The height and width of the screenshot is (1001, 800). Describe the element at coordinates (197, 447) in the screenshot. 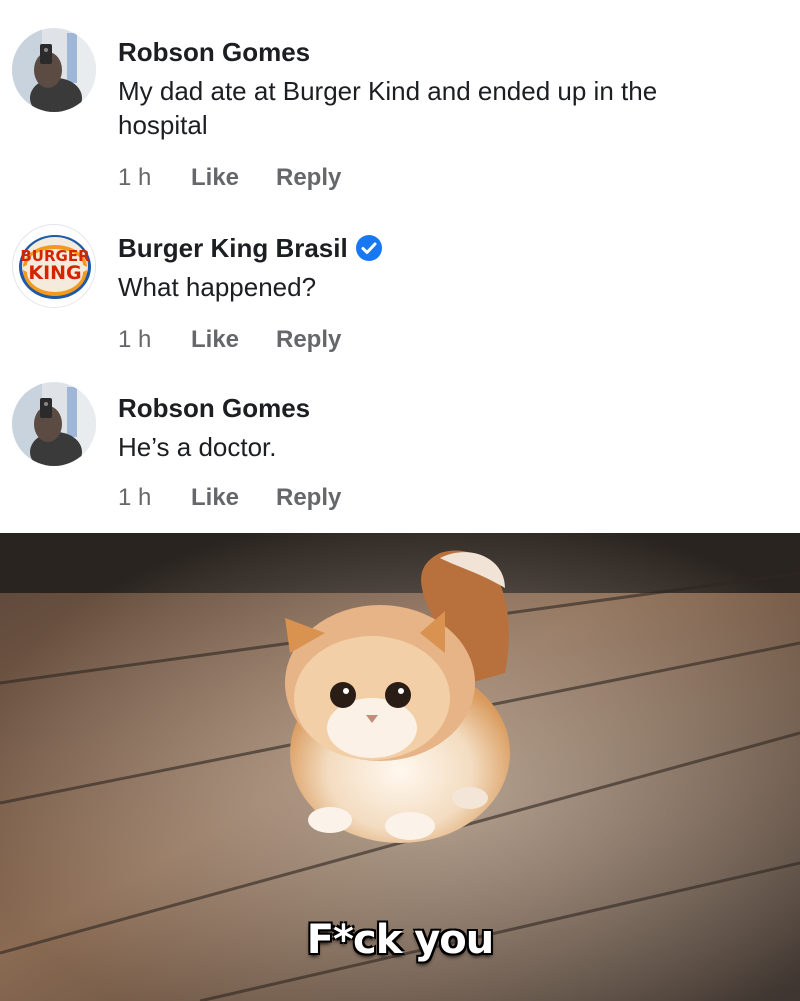

I see `comment-text: He’s a doctor.` at that location.